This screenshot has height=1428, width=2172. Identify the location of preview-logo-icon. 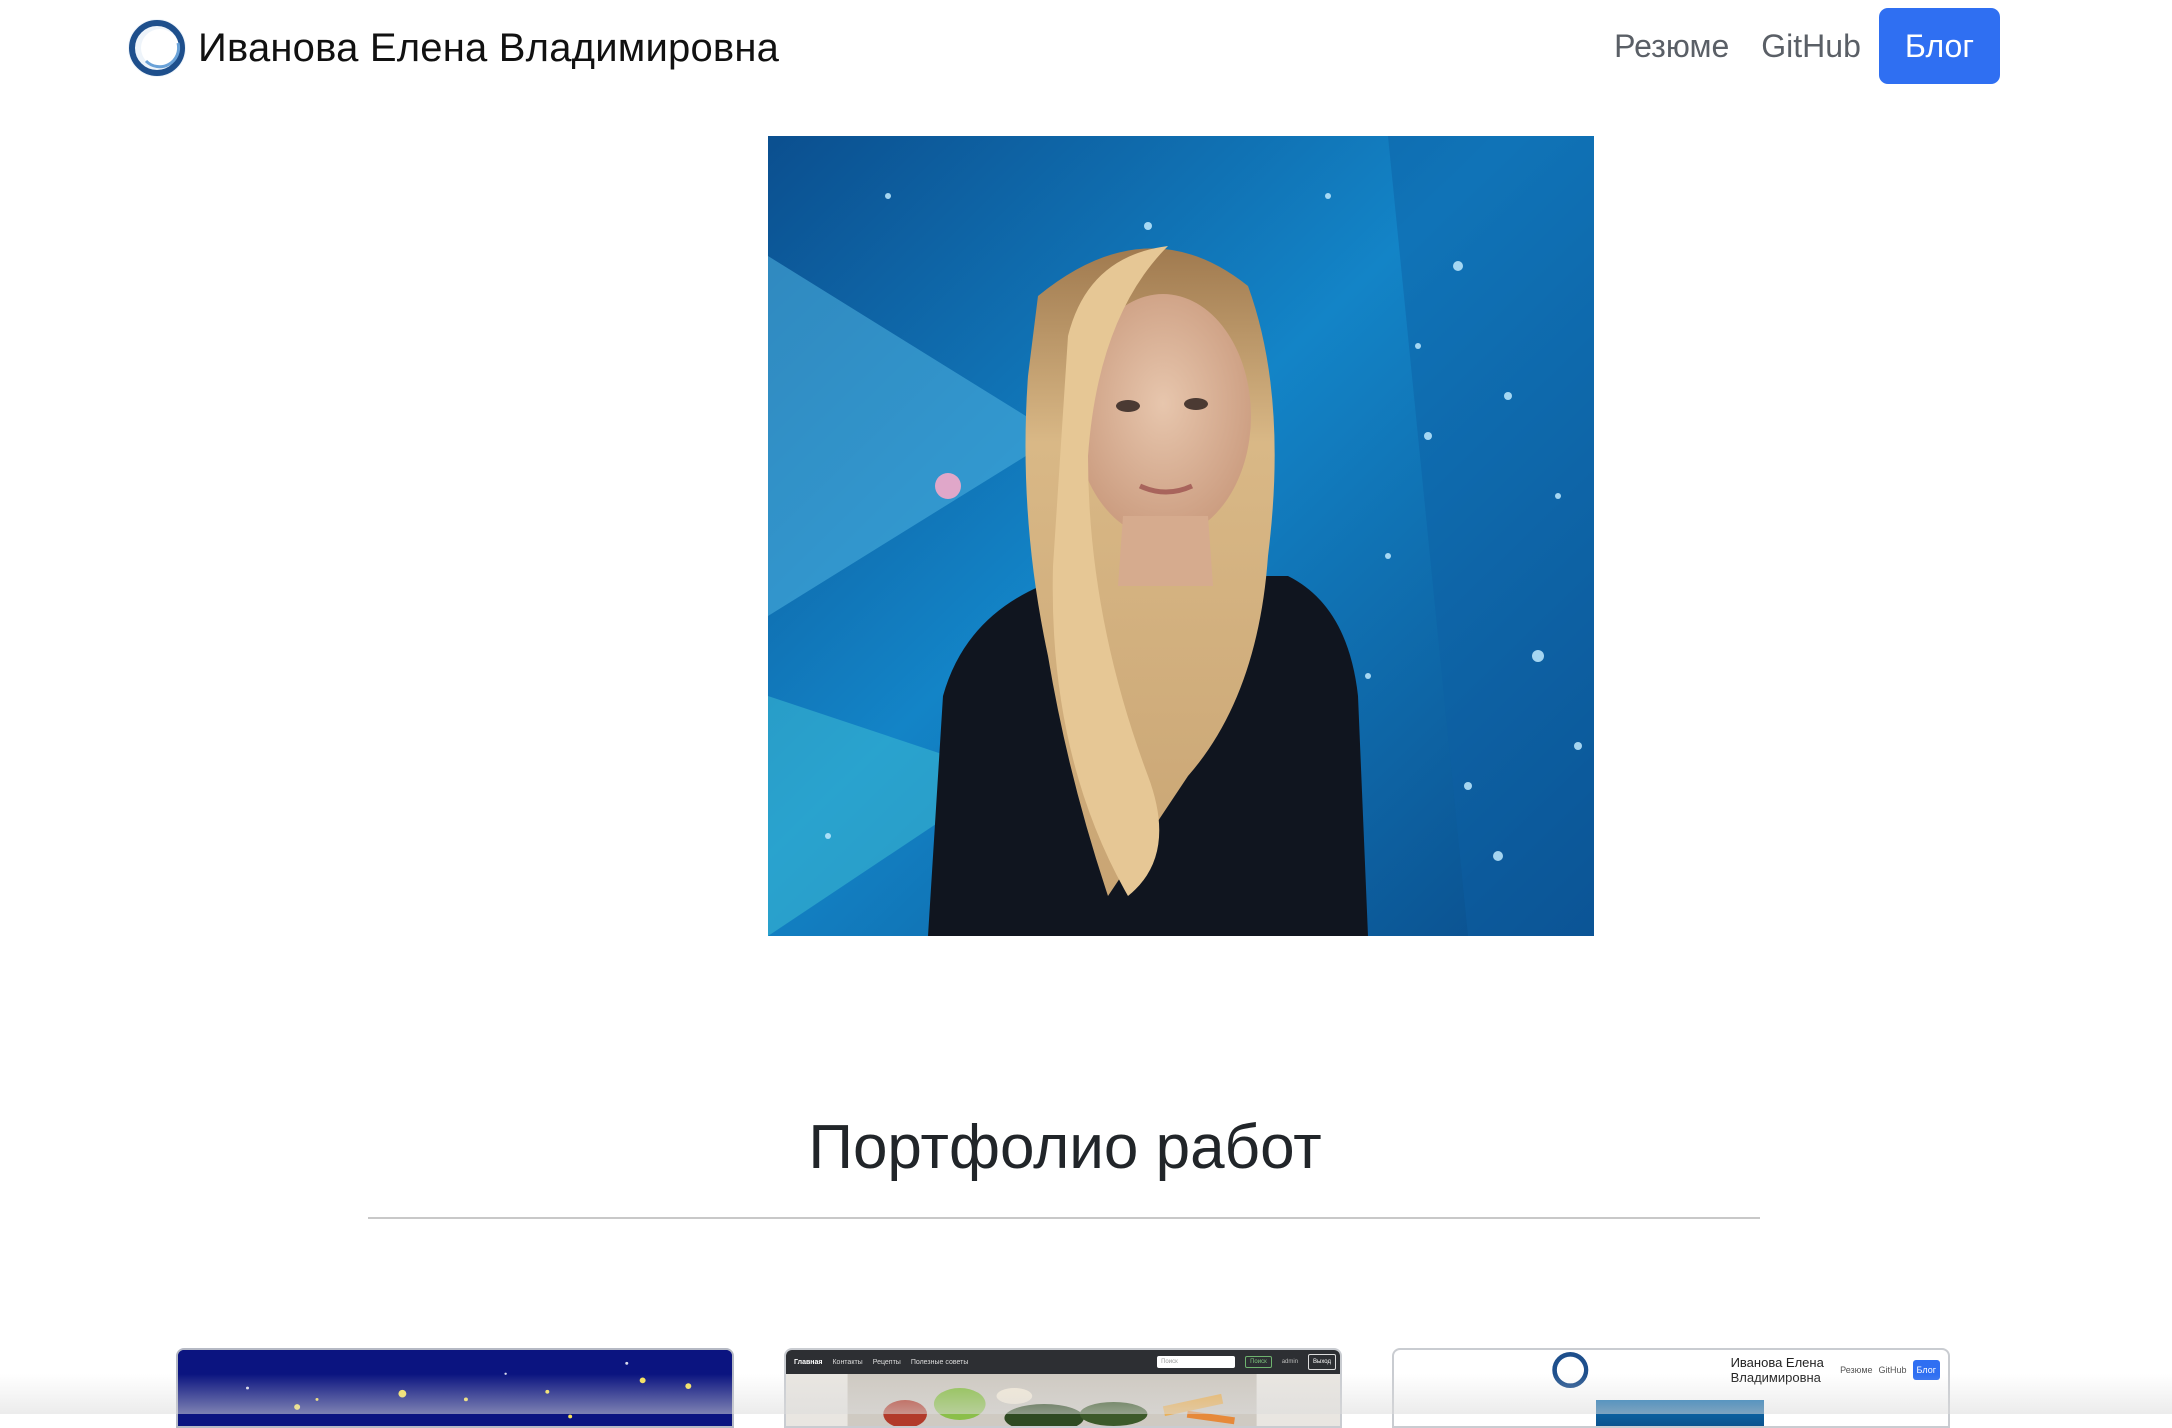
(1570, 1370).